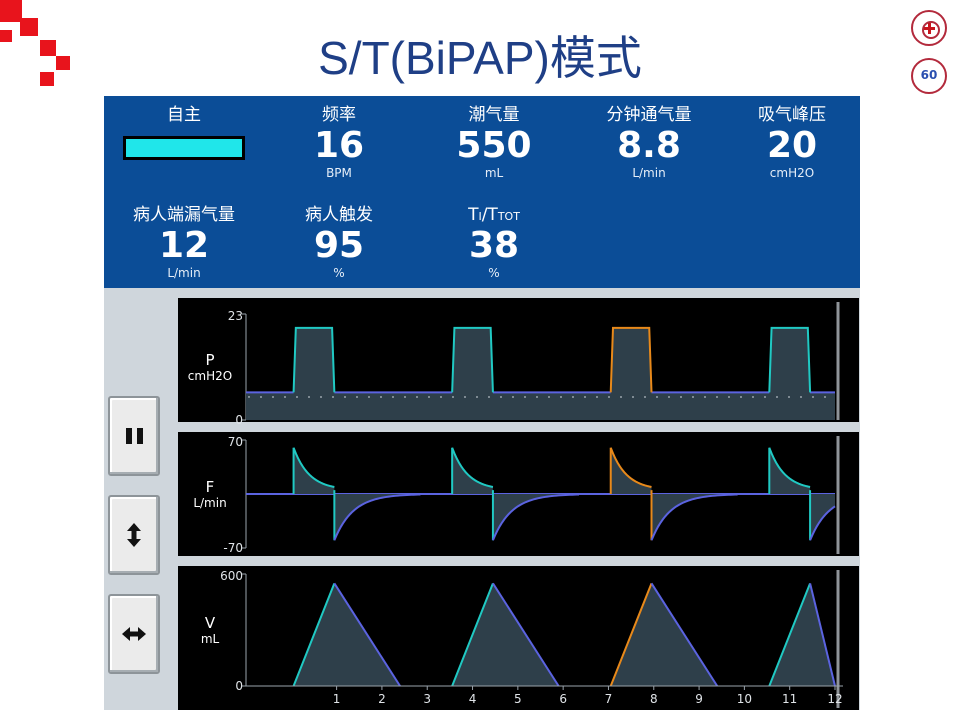 The image size is (960, 720). I want to click on y-tick-label: 23, so click(235, 316).